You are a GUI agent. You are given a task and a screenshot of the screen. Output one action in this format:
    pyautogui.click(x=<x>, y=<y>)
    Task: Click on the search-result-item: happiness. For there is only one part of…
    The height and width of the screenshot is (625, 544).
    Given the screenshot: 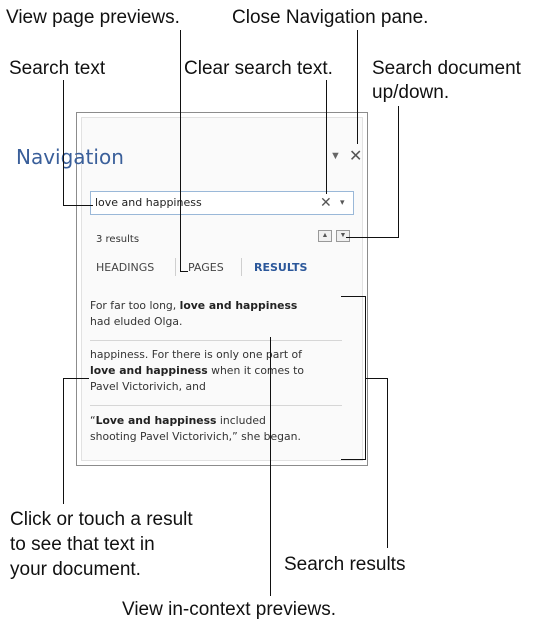 What is the action you would take?
    pyautogui.click(x=216, y=371)
    